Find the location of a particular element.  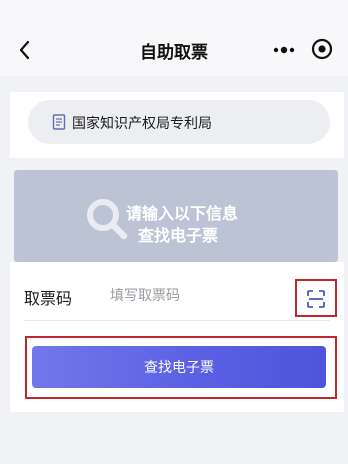

bureau-name: 国家知识产权局专利局 is located at coordinates (142, 124).